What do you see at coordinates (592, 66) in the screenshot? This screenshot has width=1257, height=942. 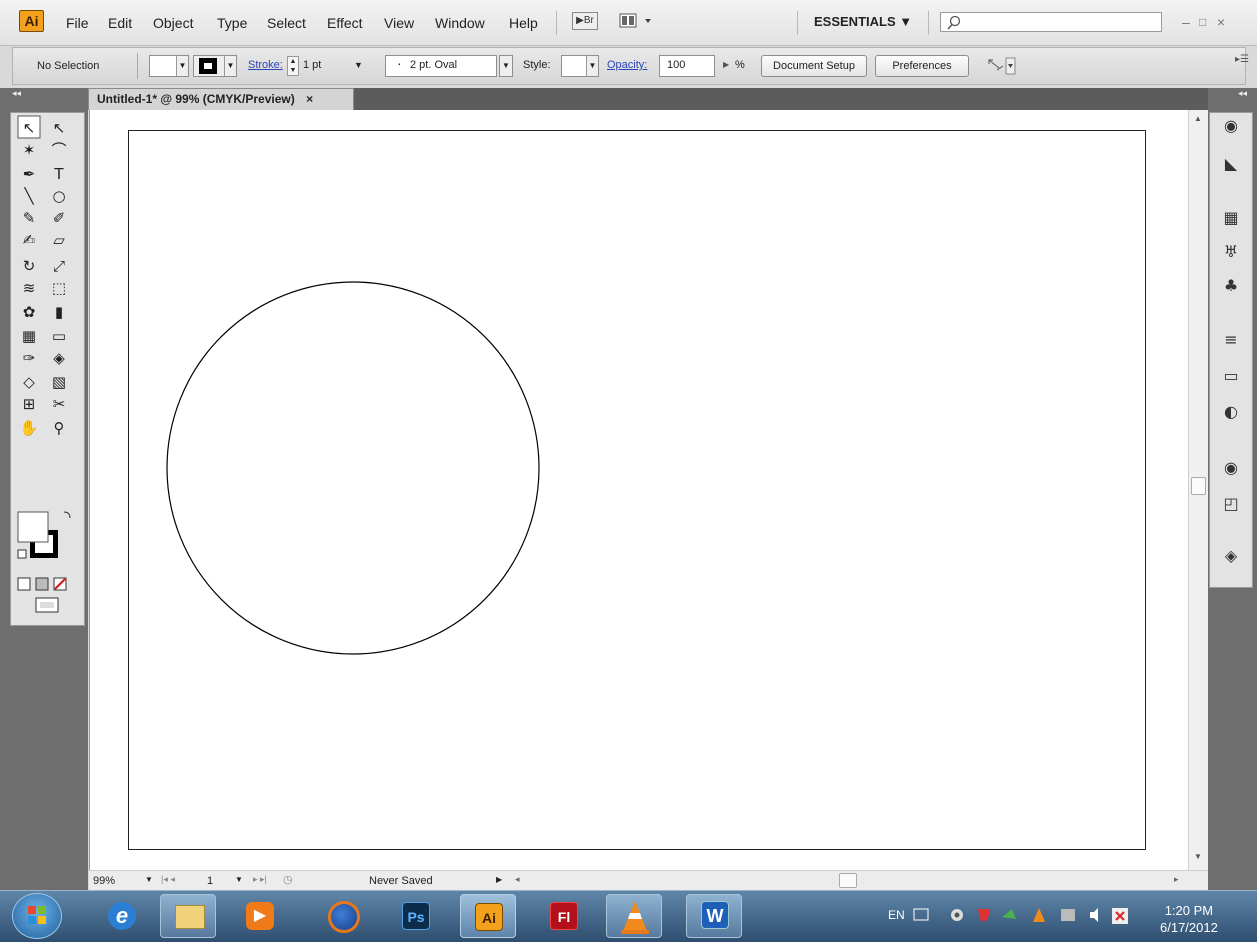 I see `style-dropdown-arrow: ▼` at bounding box center [592, 66].